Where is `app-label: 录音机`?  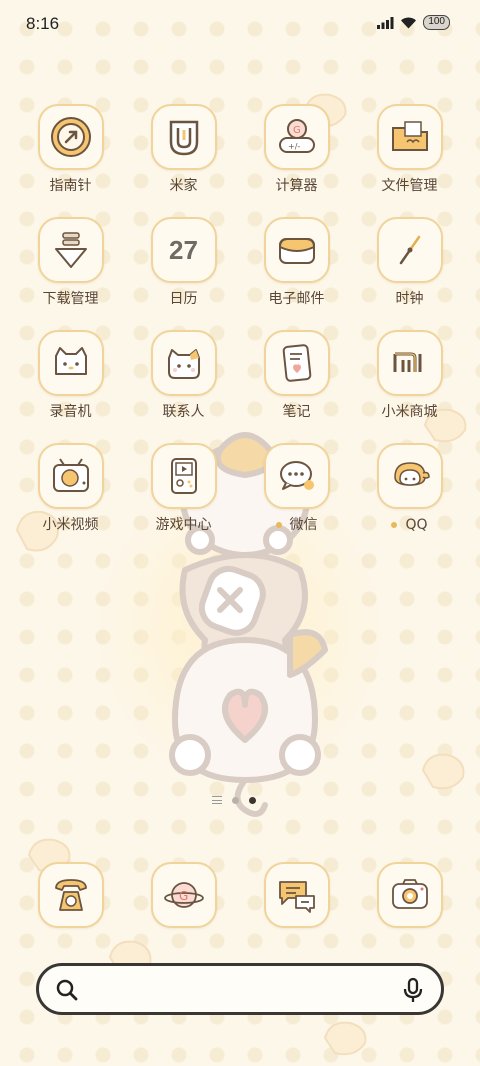 app-label: 录音机 is located at coordinates (70, 412).